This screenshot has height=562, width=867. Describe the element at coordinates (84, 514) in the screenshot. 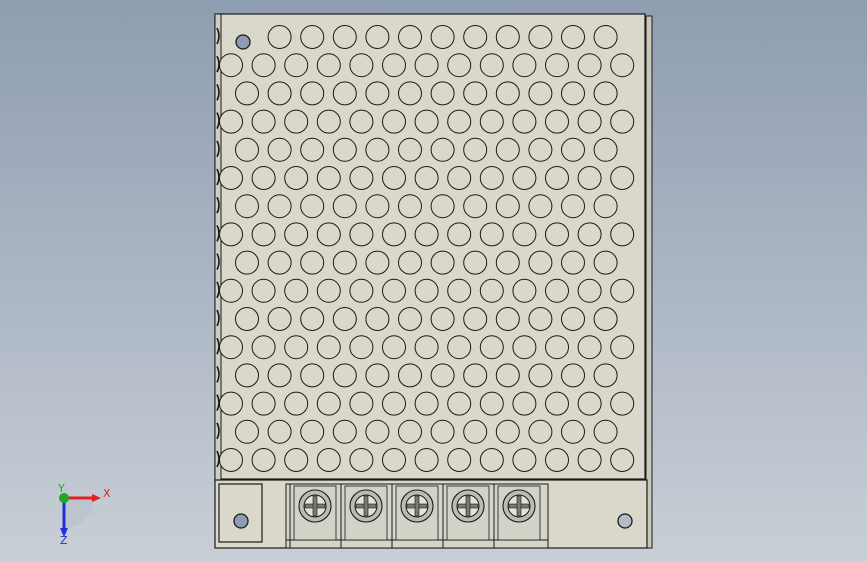

I see `coordinate-triad: X Y Z` at that location.